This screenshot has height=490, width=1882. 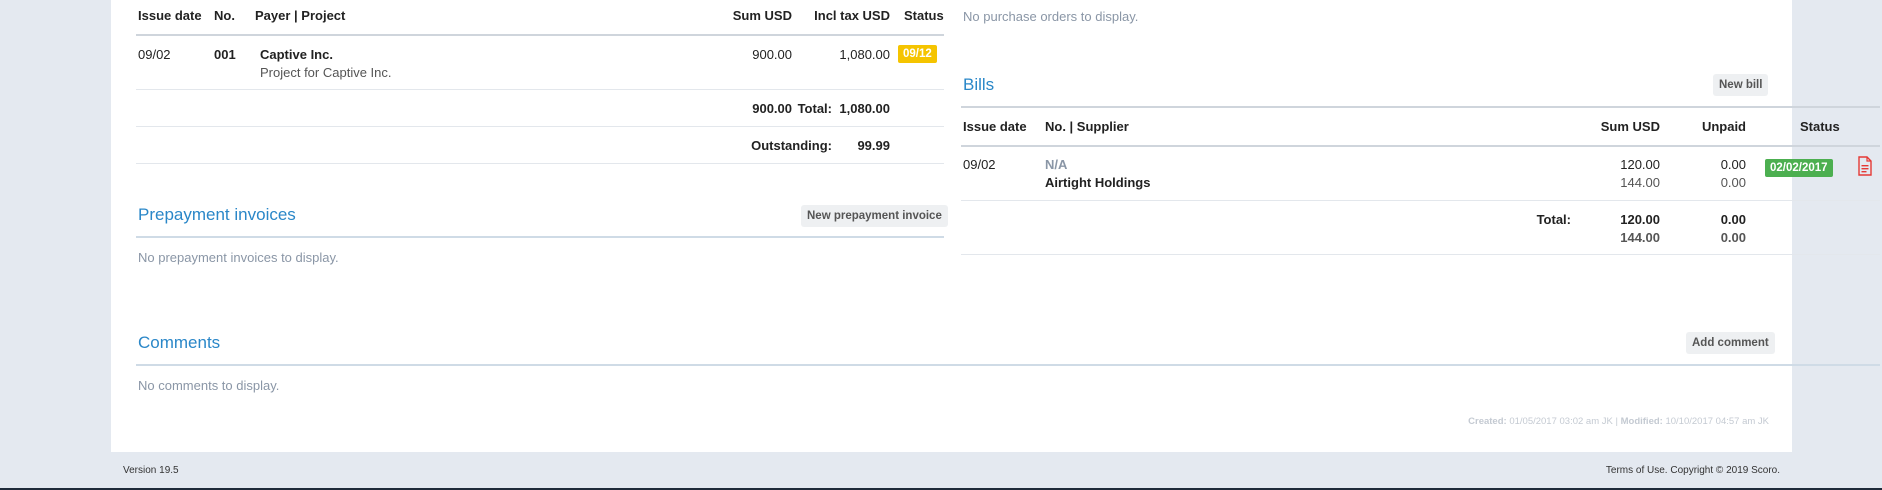 What do you see at coordinates (873, 145) in the screenshot?
I see `outstanding-value: 99.99` at bounding box center [873, 145].